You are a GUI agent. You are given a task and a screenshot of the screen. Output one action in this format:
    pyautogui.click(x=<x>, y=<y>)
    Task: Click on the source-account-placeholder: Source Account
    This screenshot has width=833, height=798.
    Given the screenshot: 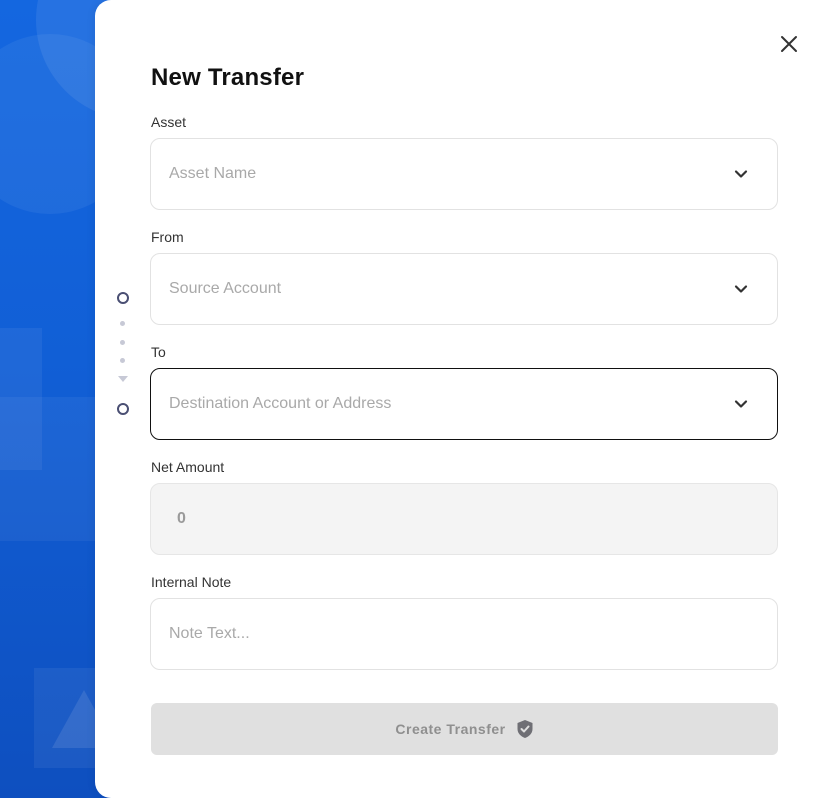 What is the action you would take?
    pyautogui.click(x=225, y=288)
    